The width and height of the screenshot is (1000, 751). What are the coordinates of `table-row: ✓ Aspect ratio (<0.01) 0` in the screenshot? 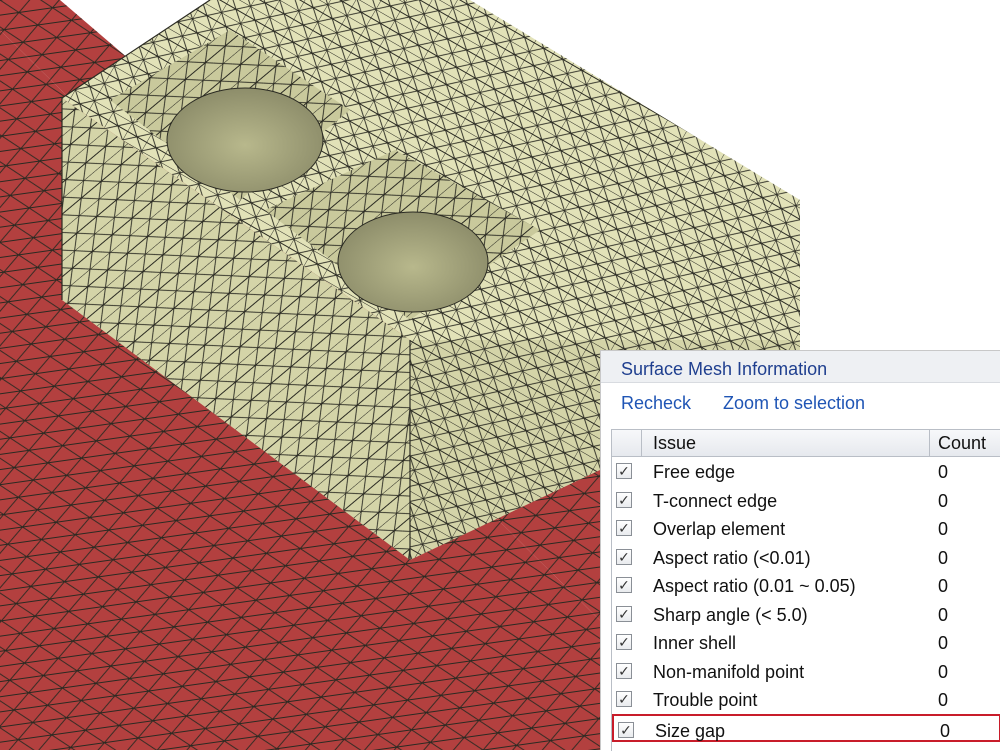 It's located at (806, 557).